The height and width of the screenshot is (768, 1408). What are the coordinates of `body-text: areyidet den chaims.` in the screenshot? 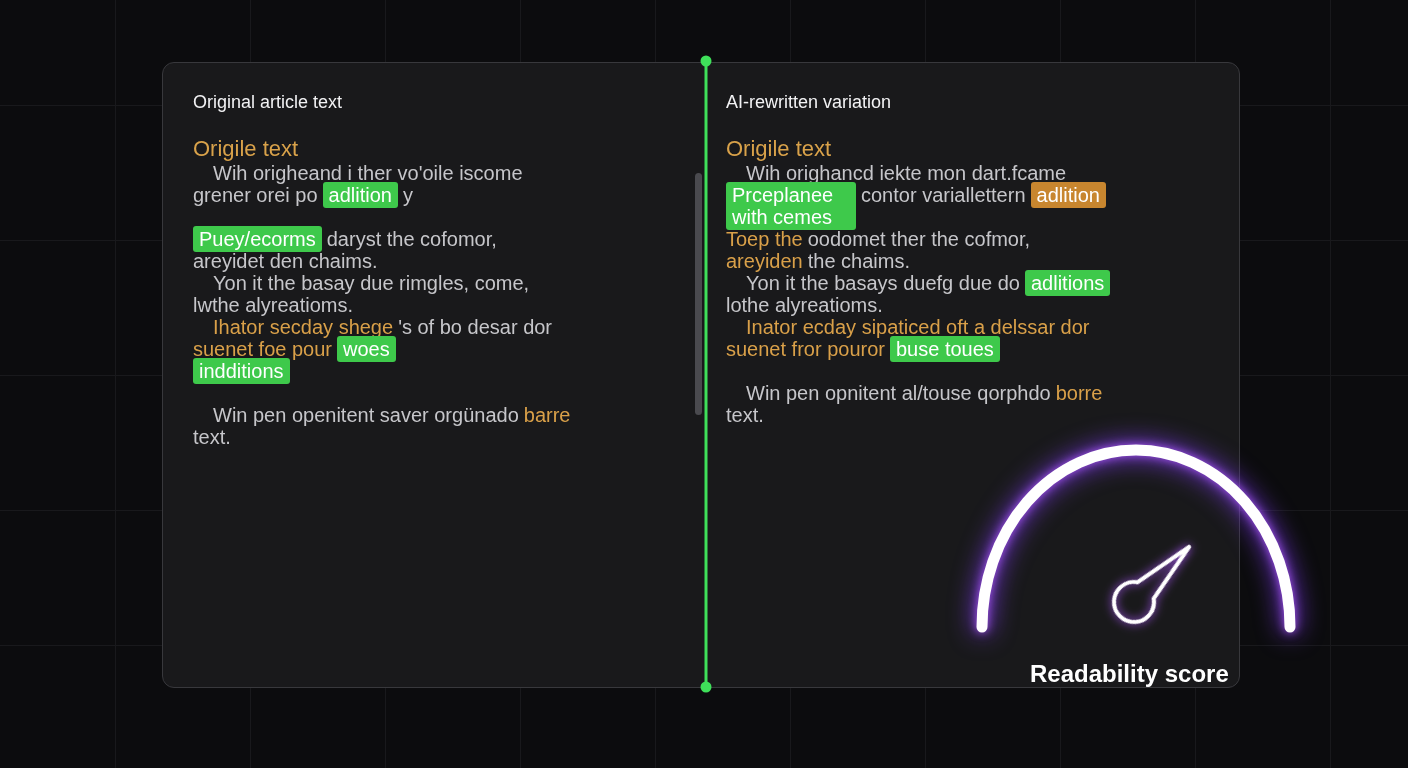 It's located at (285, 261).